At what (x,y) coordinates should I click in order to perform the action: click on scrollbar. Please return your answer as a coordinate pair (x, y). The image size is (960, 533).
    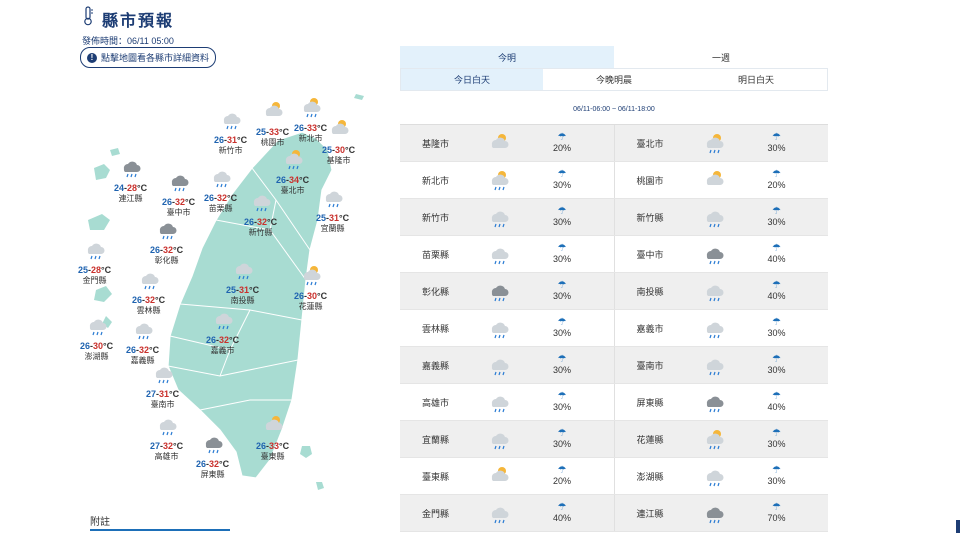
    Looking at the image, I should click on (958, 526).